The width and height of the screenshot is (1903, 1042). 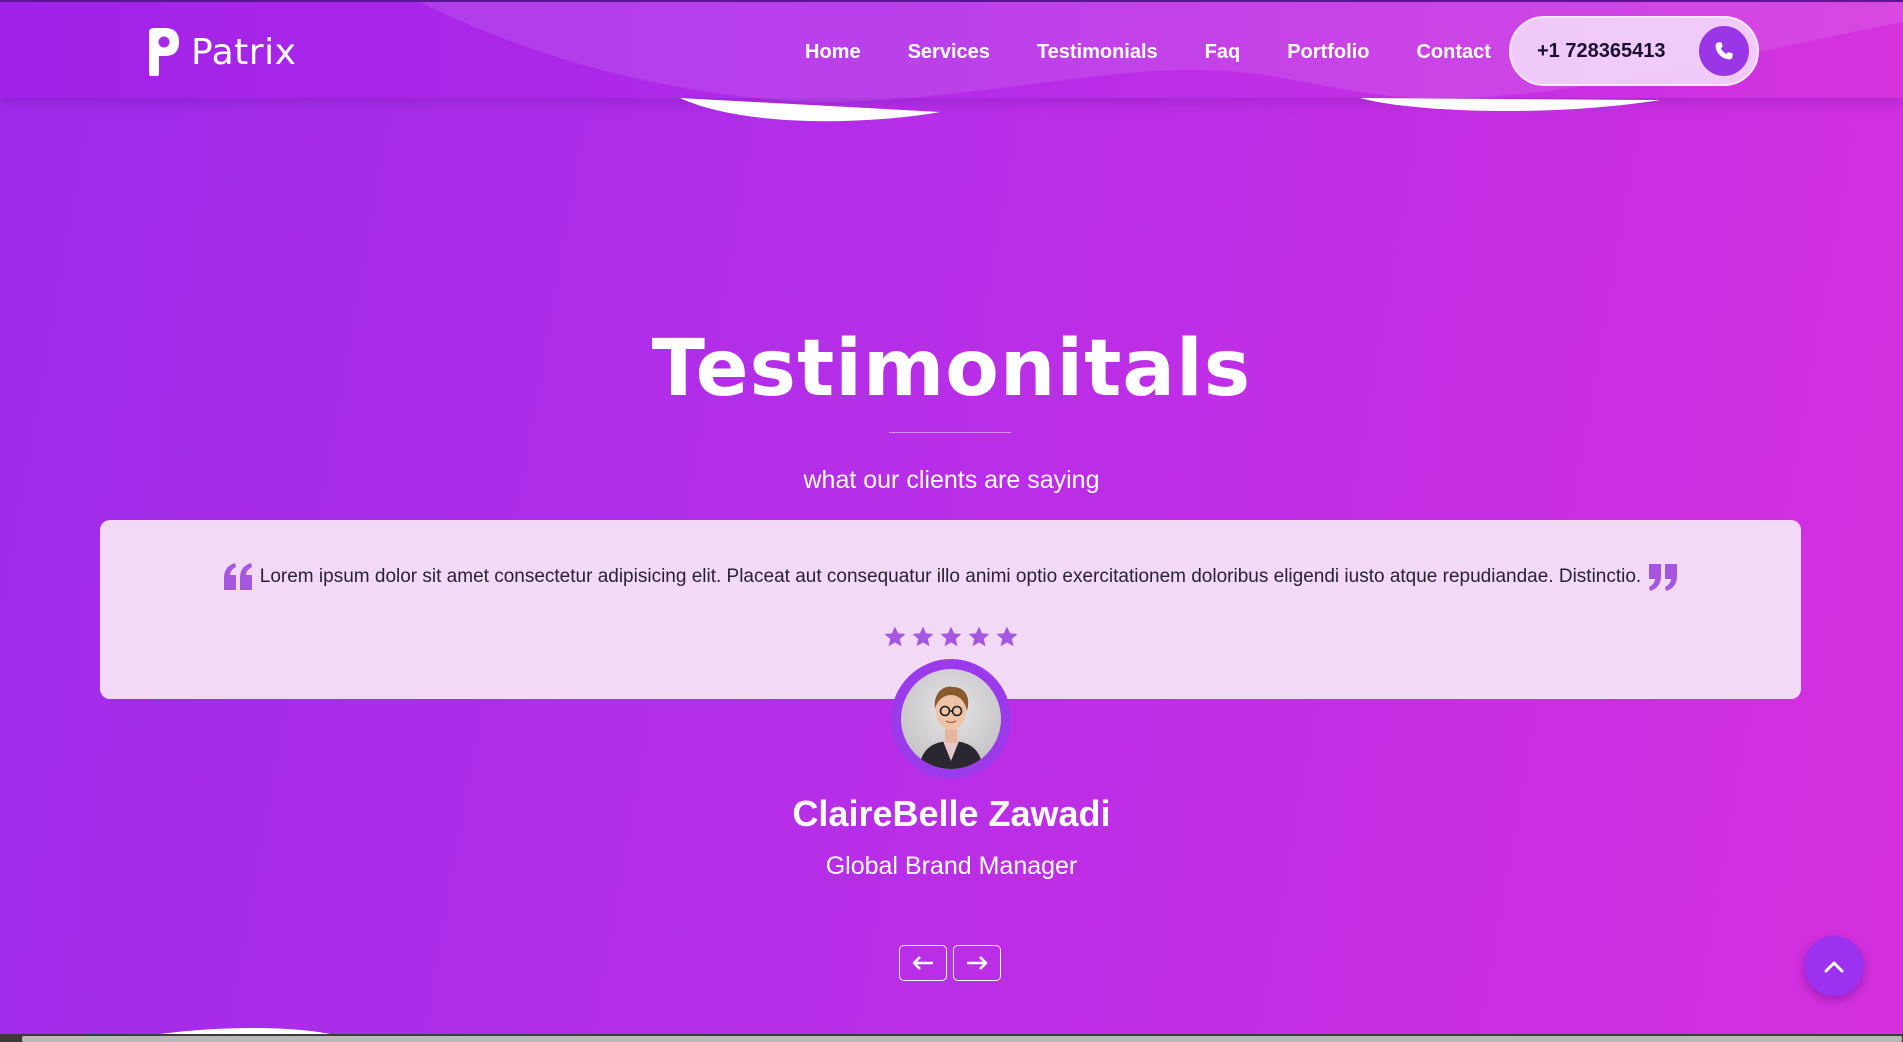 I want to click on avatar-ring, so click(x=951, y=719).